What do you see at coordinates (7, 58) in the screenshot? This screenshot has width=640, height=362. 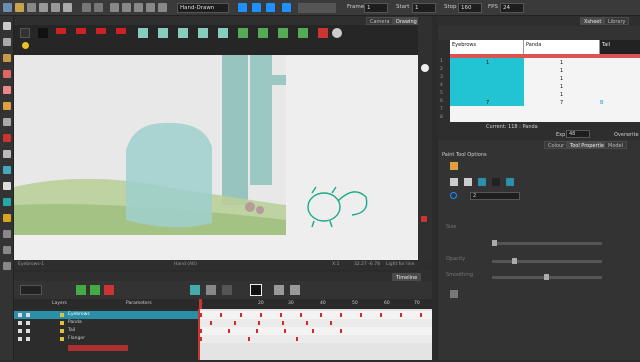 I see `brush-icon` at bounding box center [7, 58].